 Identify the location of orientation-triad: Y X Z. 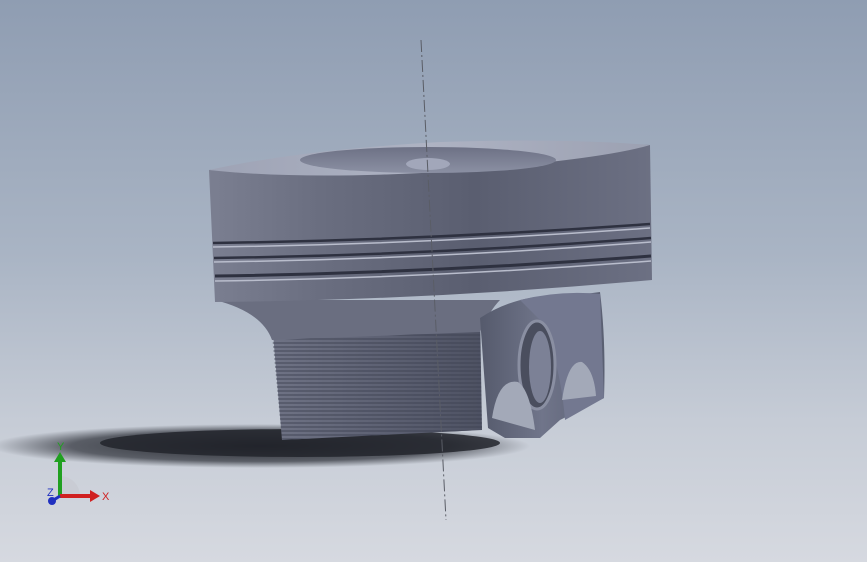
(80, 475).